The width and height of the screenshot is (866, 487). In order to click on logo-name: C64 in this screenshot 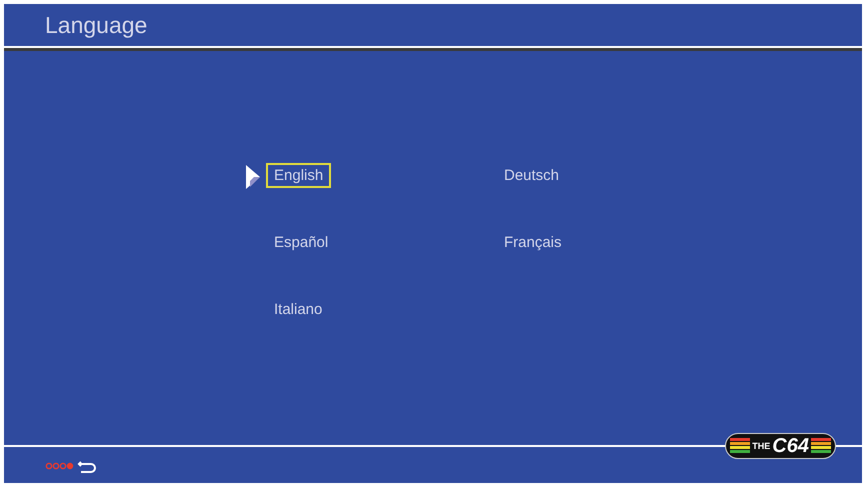, I will do `click(790, 446)`.